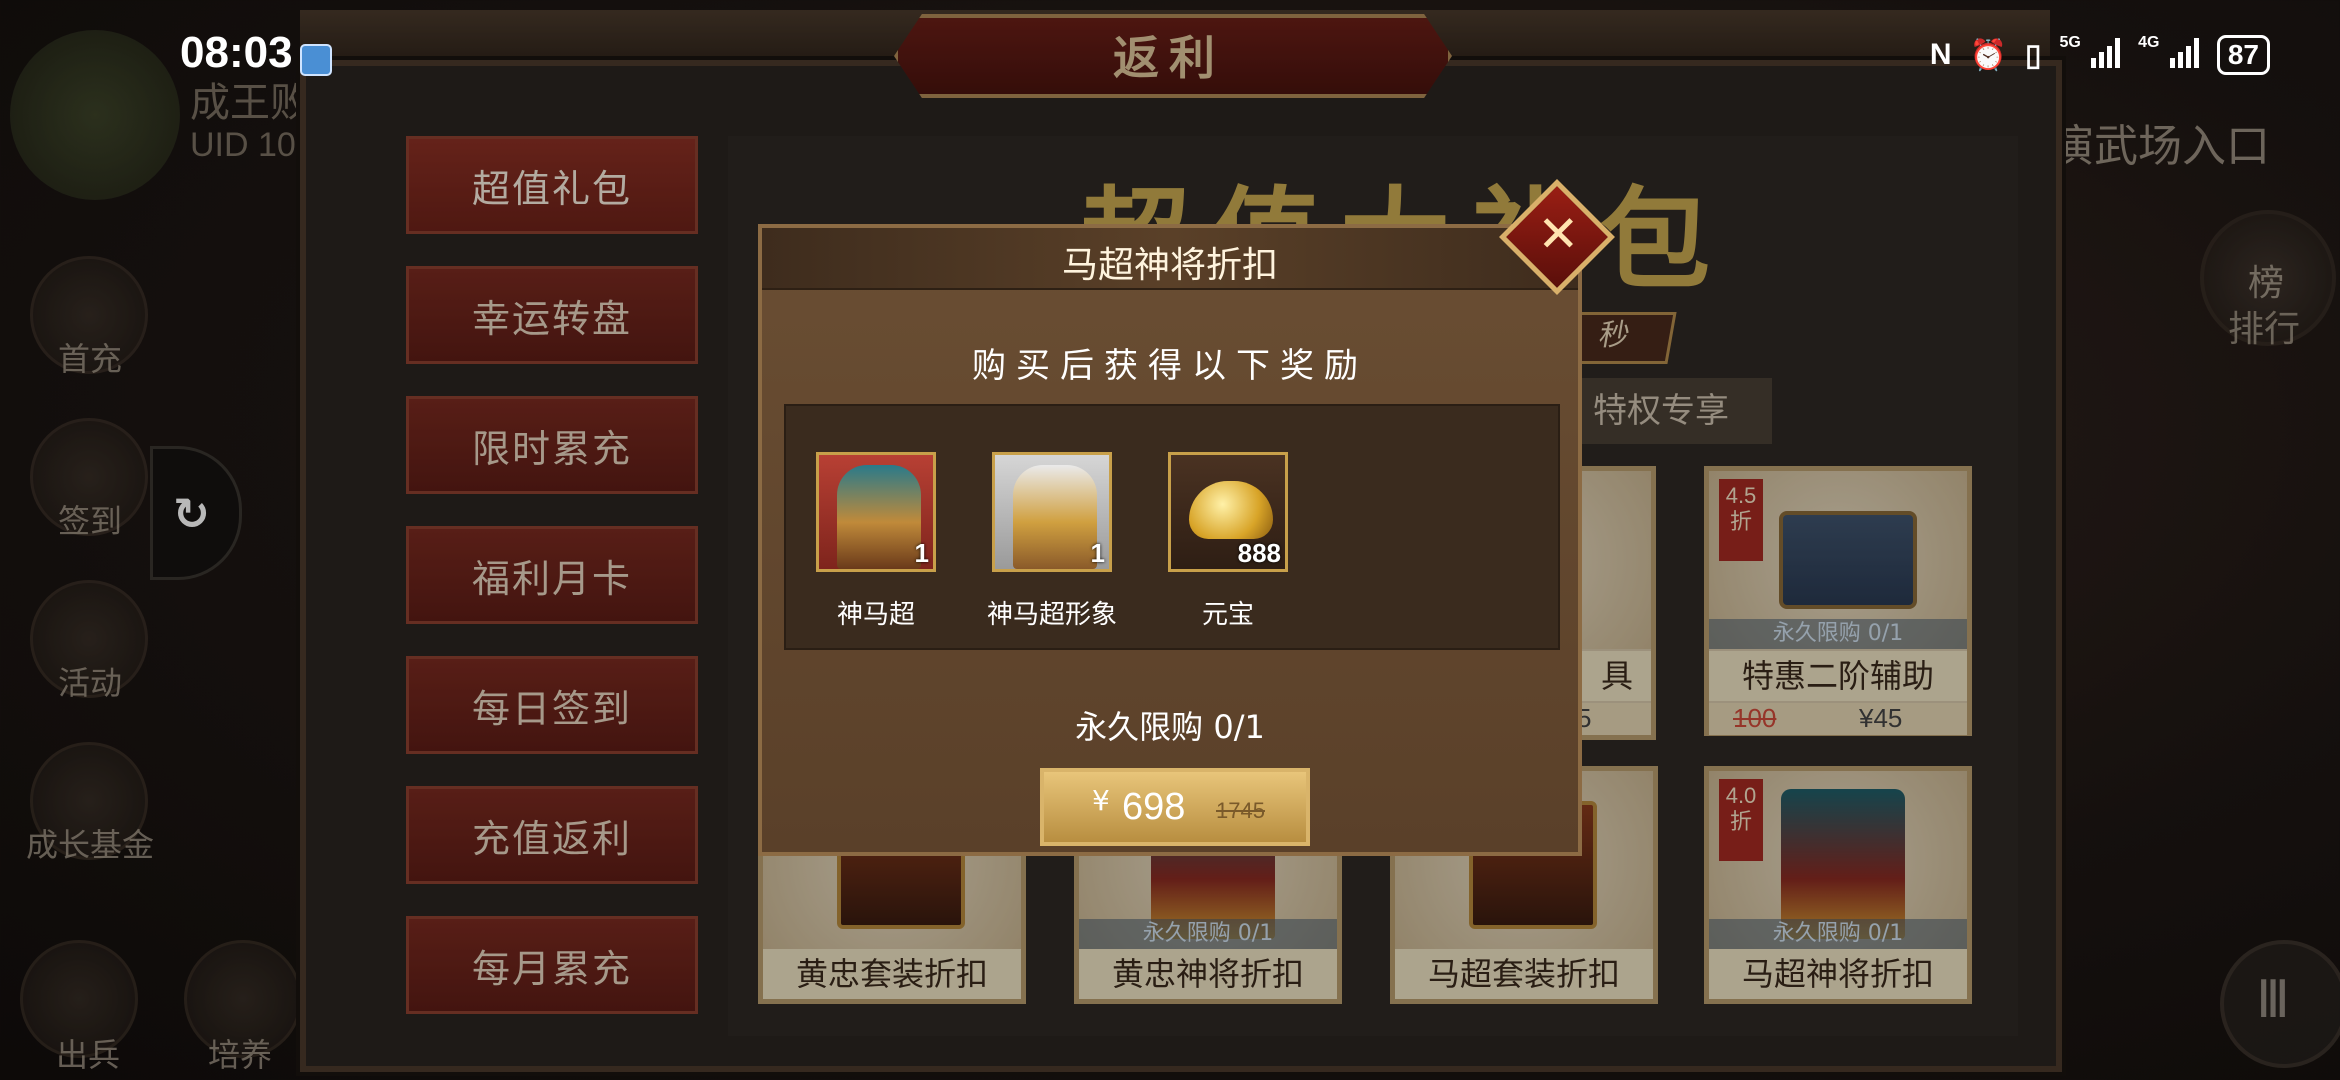 Image resolution: width=2340 pixels, height=1080 pixels. I want to click on dialog-header: 马超神将折扣, so click(1170, 259).